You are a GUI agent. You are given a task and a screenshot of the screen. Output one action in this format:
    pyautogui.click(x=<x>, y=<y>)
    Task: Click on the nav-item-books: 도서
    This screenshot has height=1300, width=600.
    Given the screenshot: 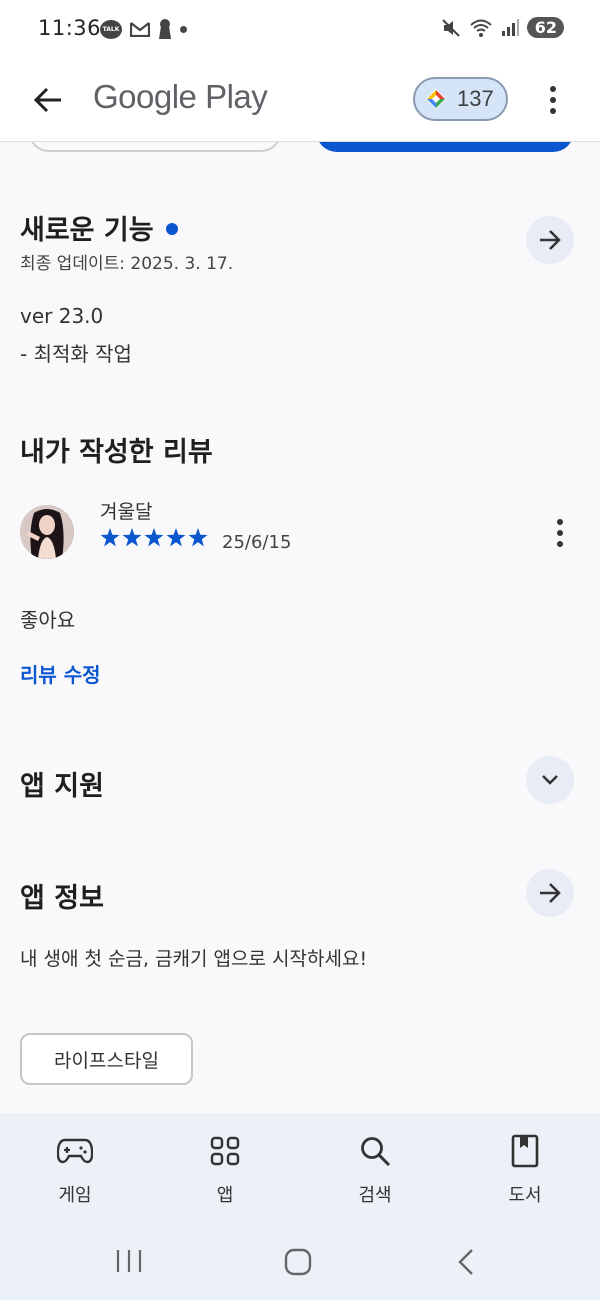 What is the action you would take?
    pyautogui.click(x=525, y=1168)
    